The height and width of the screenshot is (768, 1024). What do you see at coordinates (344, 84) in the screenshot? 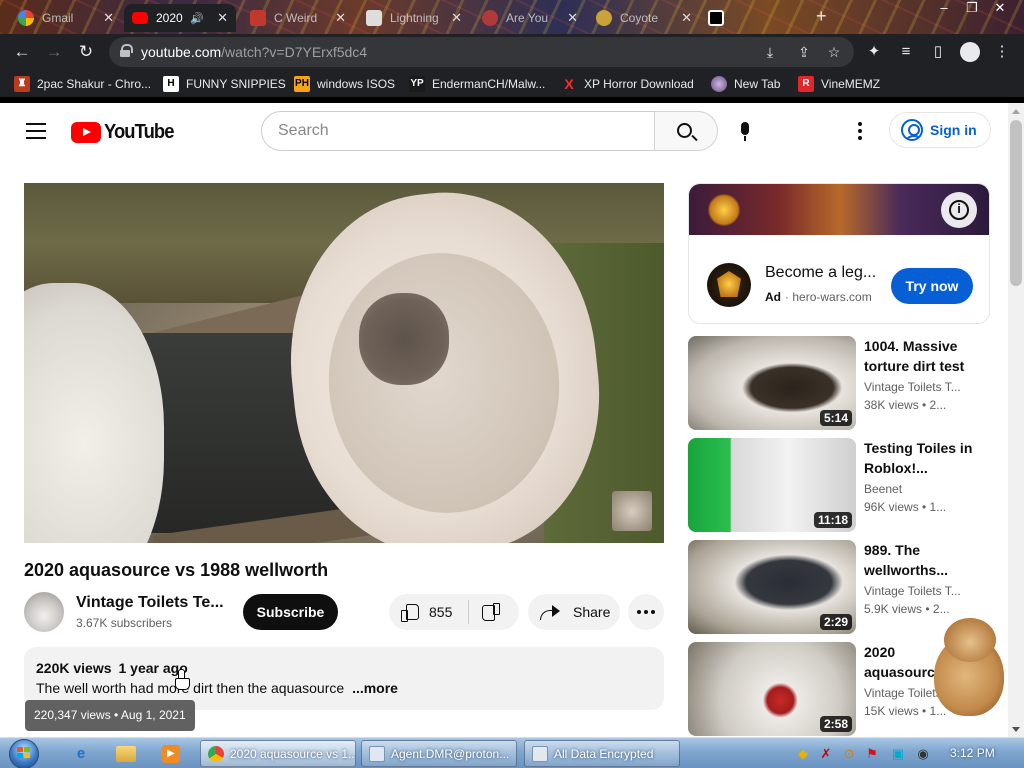
I see `bookmark-windows-isos: PH windows ISOS` at bounding box center [344, 84].